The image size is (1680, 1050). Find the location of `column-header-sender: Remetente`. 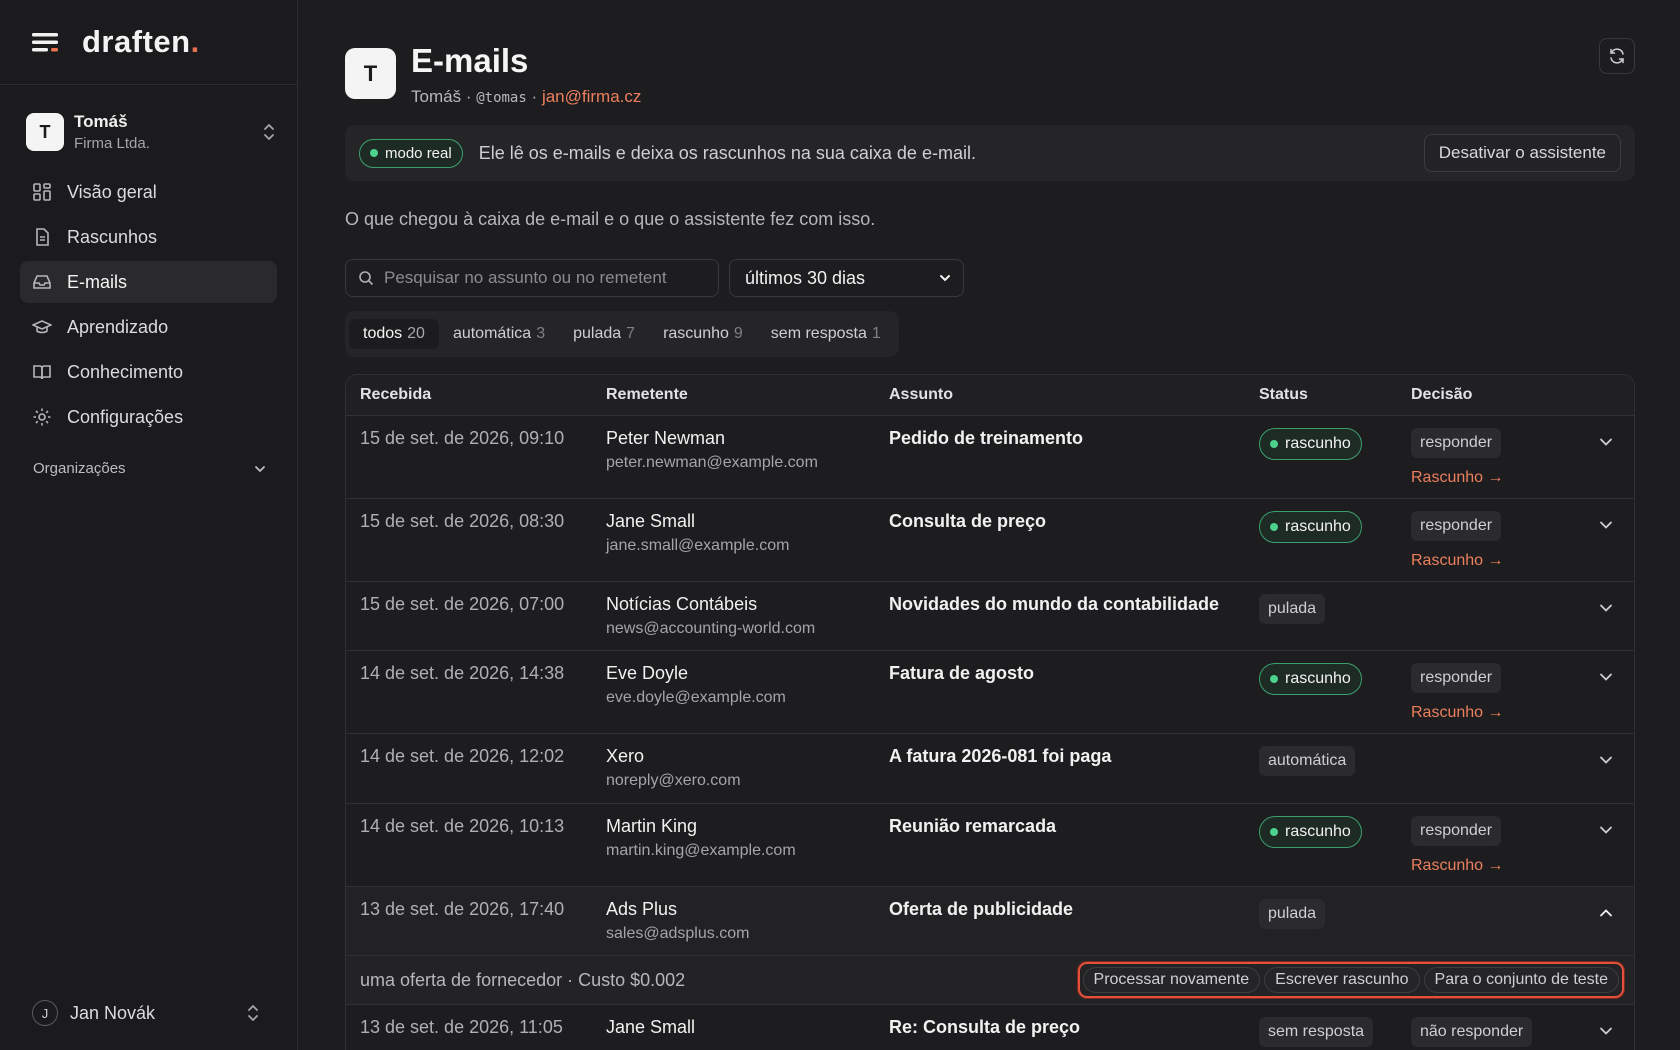

column-header-sender: Remetente is located at coordinates (747, 395).